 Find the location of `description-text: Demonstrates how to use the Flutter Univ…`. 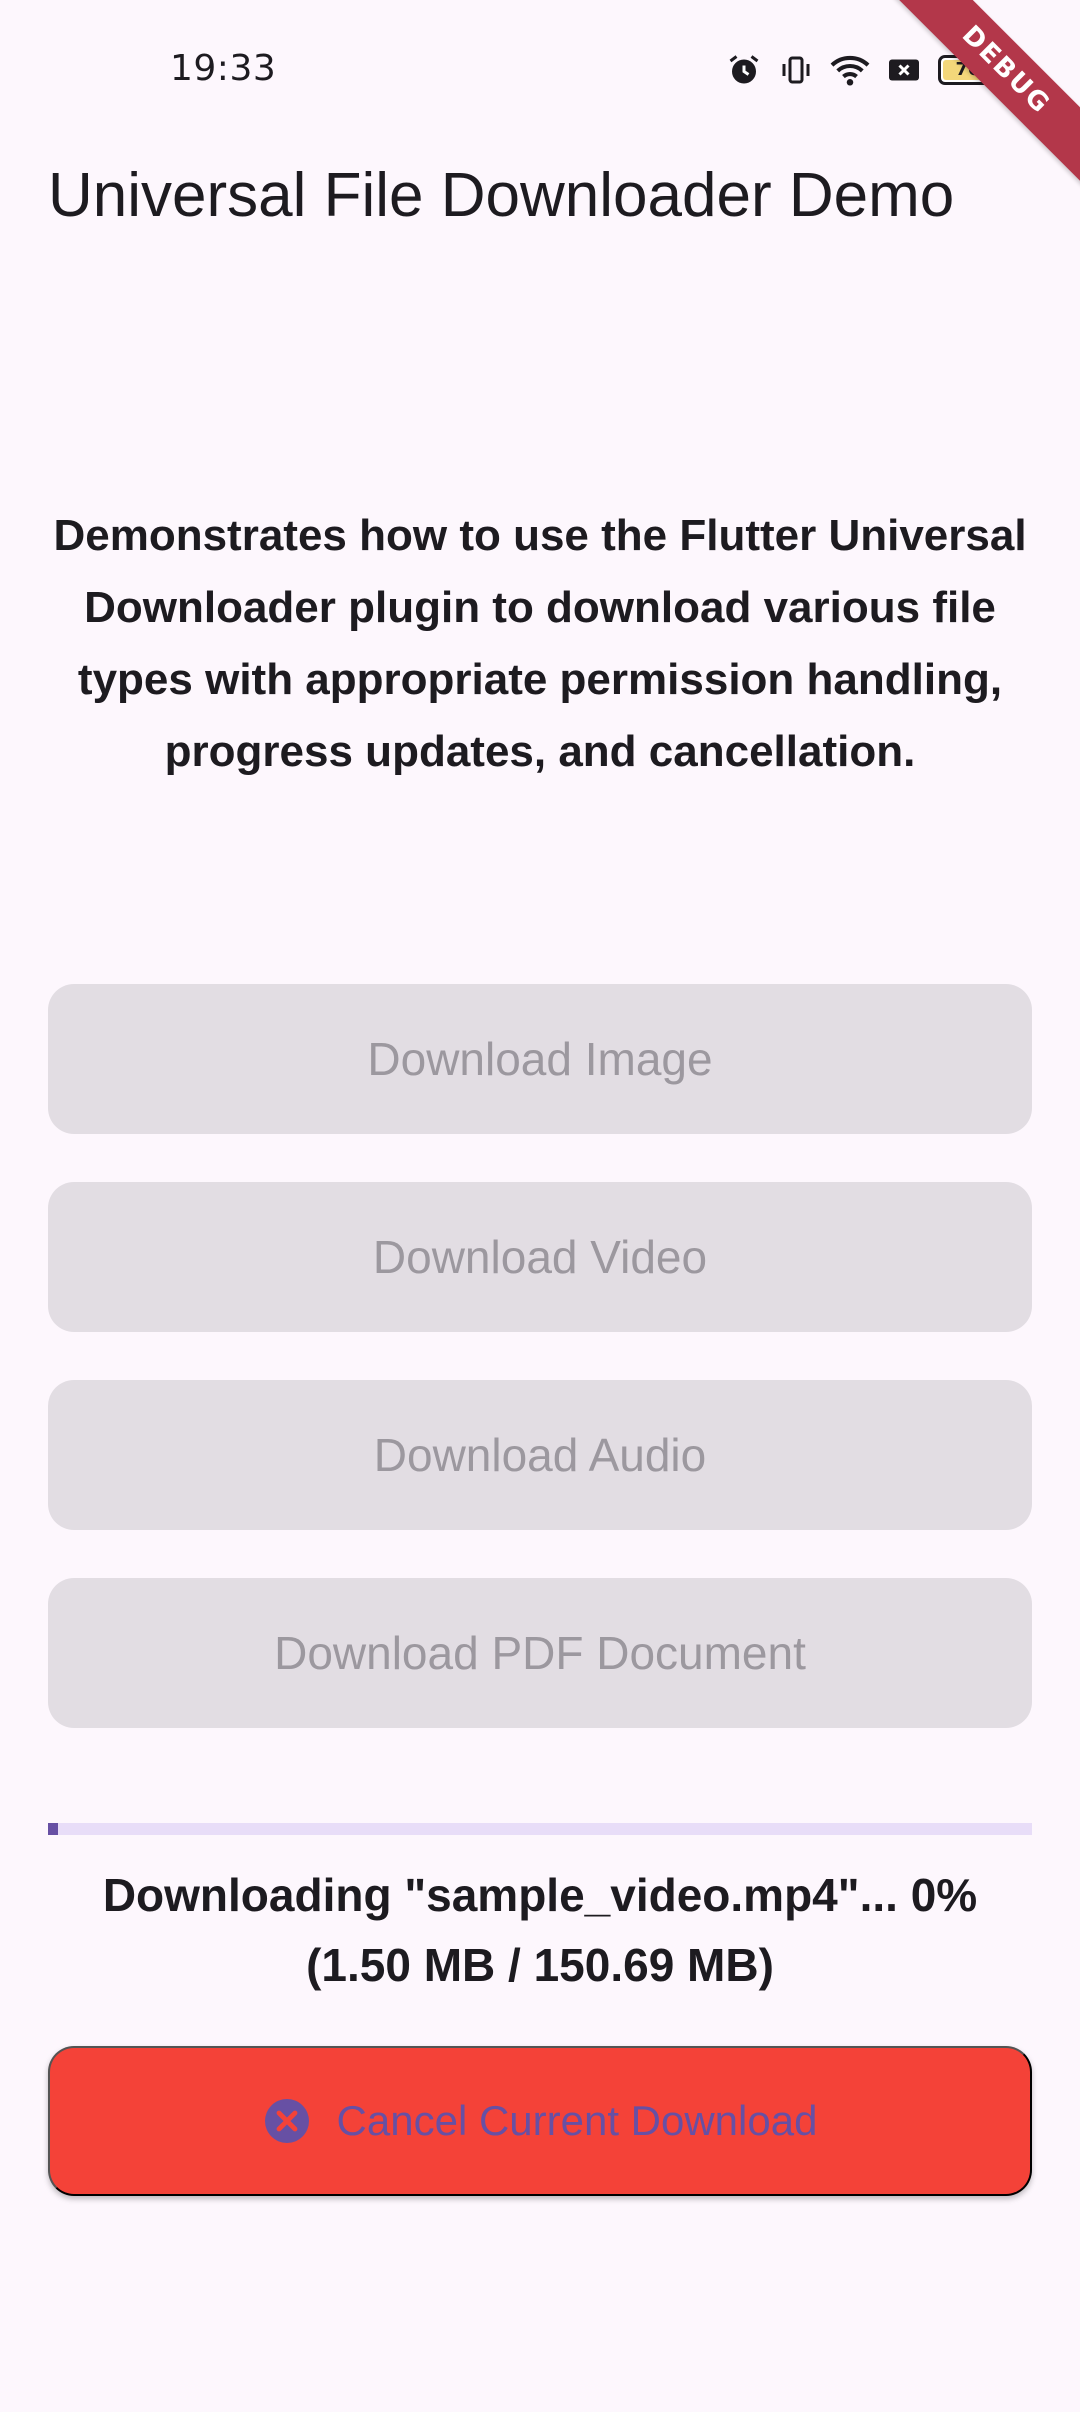

description-text: Demonstrates how to use the Flutter Univ… is located at coordinates (540, 643).